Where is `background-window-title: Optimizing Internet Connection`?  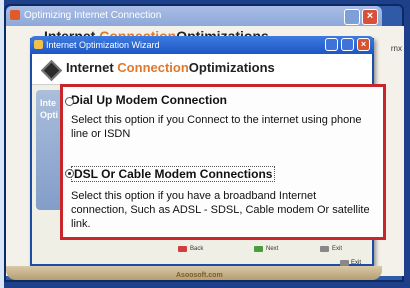
background-window-title: Optimizing Internet Connection is located at coordinates (93, 15).